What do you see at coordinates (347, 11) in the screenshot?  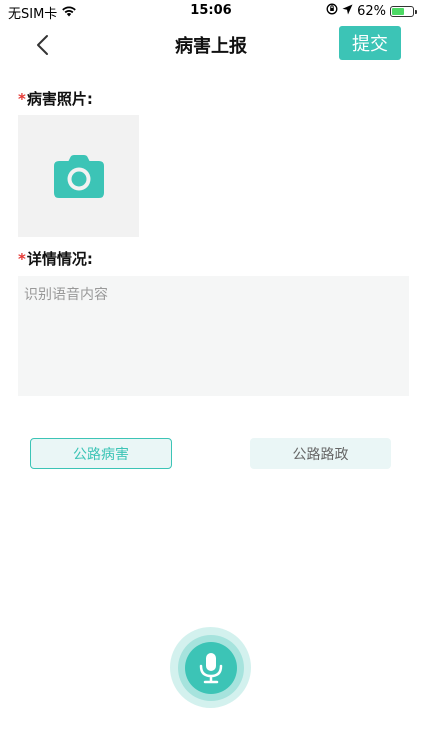 I see `location-arrow-icon` at bounding box center [347, 11].